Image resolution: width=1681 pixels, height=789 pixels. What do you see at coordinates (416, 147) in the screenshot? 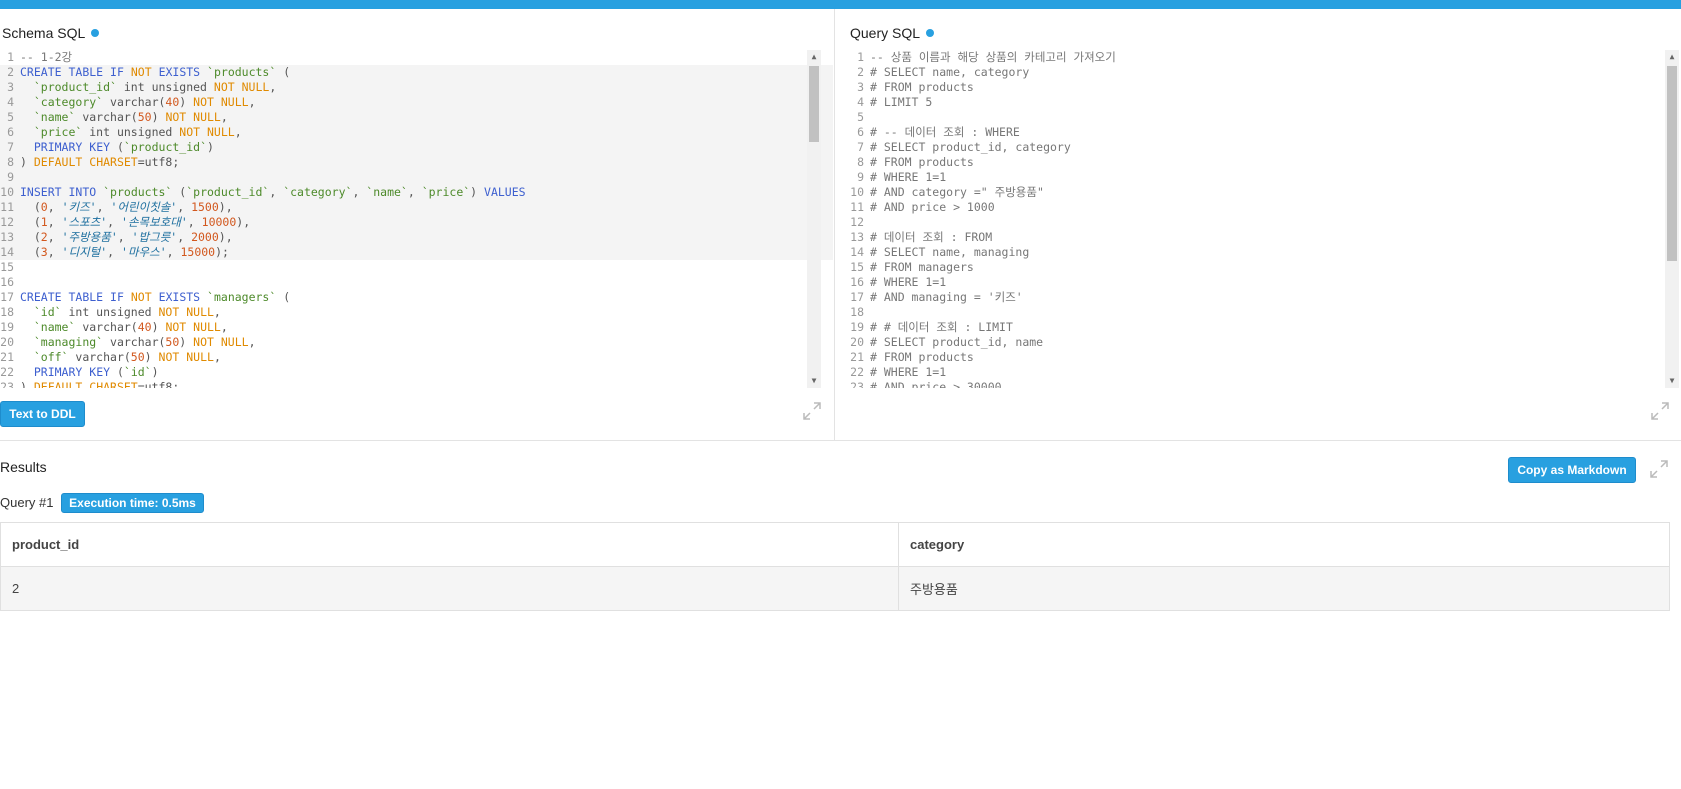
I see `code-line: 7 PRIMARY KEY (`product_id`)` at bounding box center [416, 147].